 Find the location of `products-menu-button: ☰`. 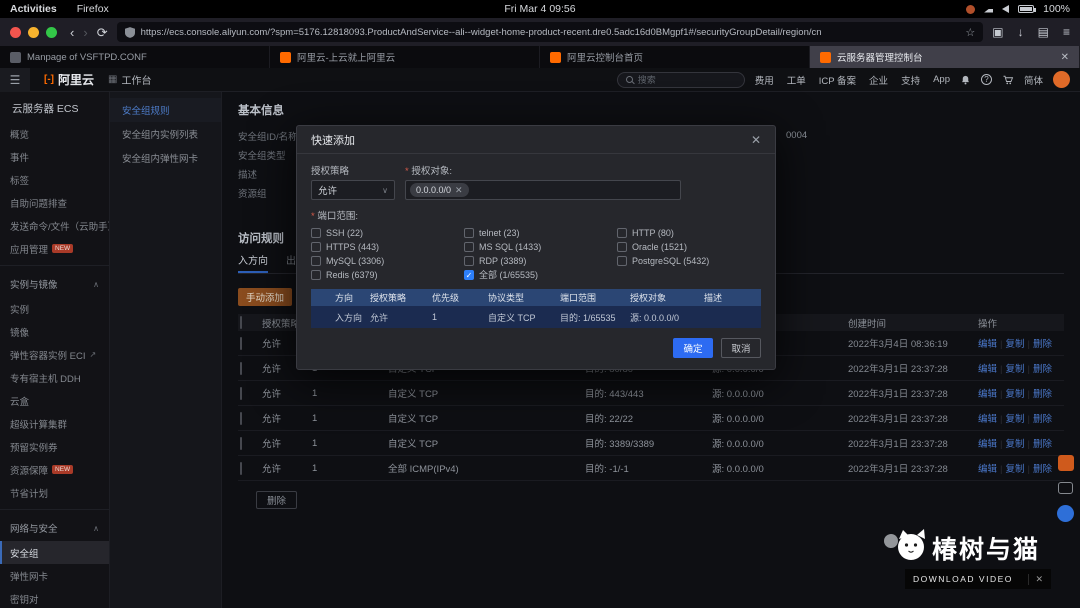

products-menu-button: ☰ is located at coordinates (15, 79).